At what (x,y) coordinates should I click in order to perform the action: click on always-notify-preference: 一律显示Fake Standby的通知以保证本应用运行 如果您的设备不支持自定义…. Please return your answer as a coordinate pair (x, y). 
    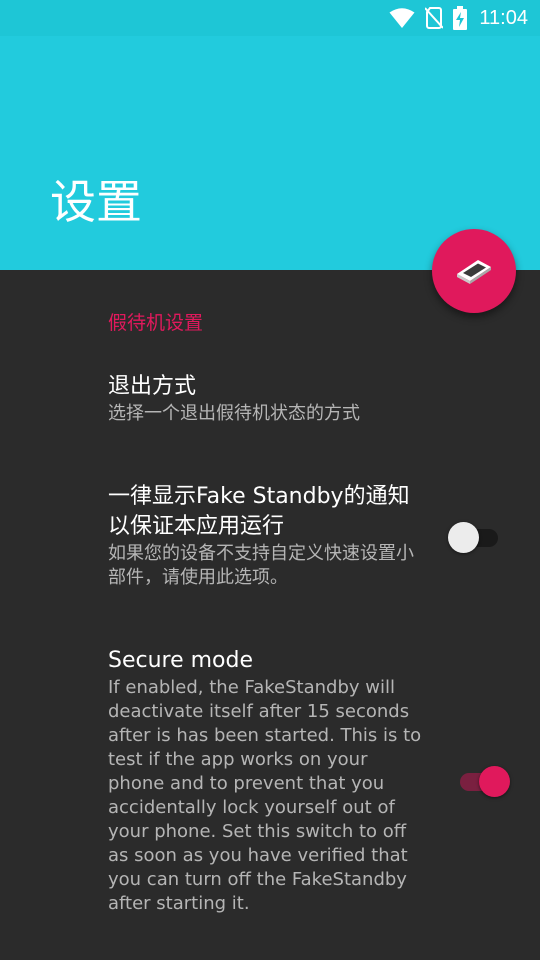
    Looking at the image, I should click on (265, 536).